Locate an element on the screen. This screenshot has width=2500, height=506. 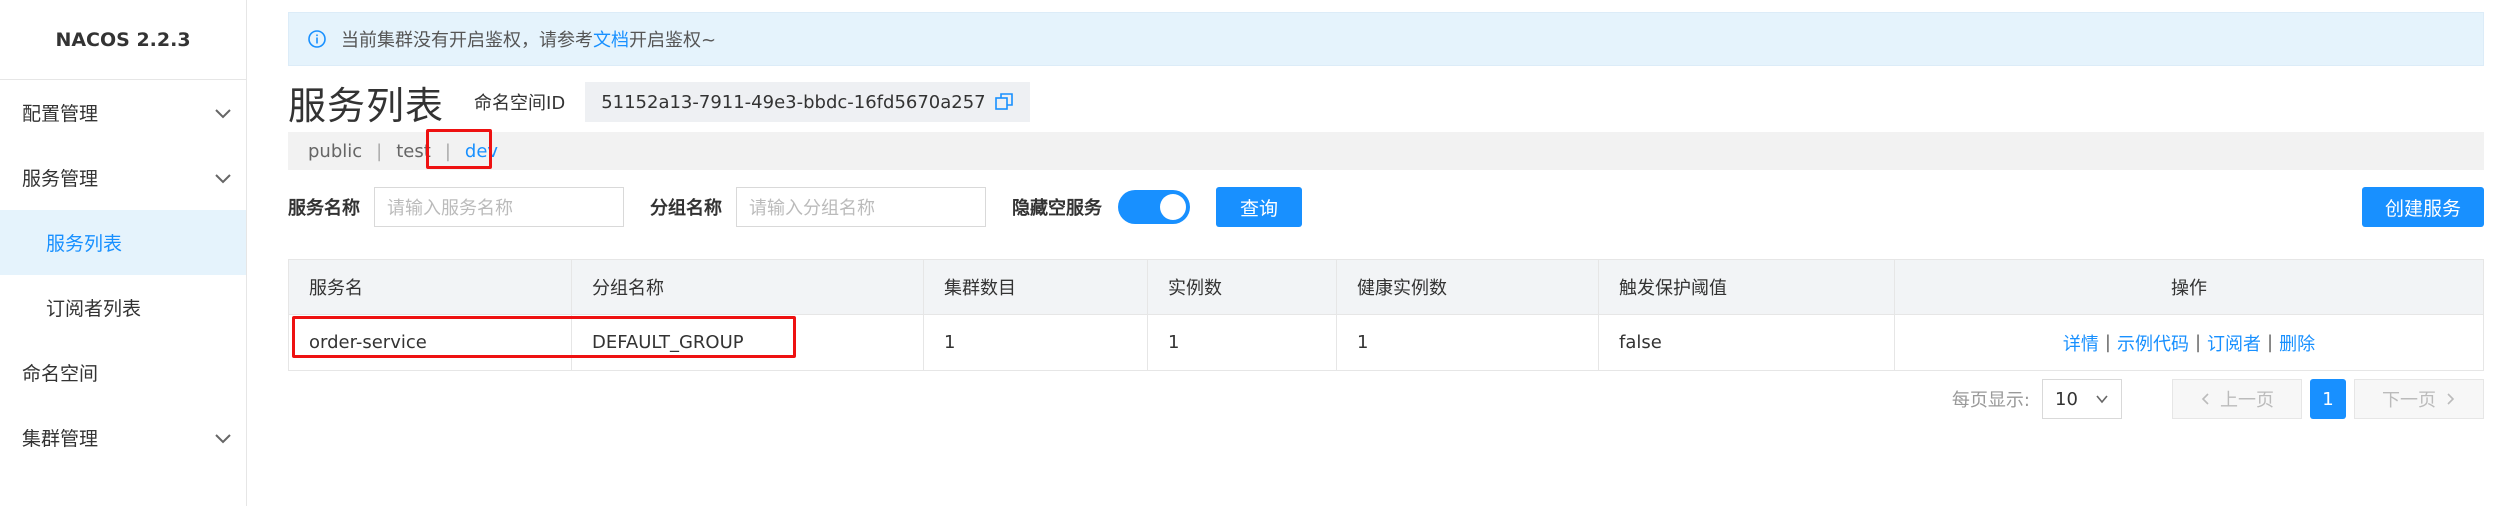
cell-operations: 详情 | 示例代码 | 订阅者 | 删除 is located at coordinates (2189, 342).